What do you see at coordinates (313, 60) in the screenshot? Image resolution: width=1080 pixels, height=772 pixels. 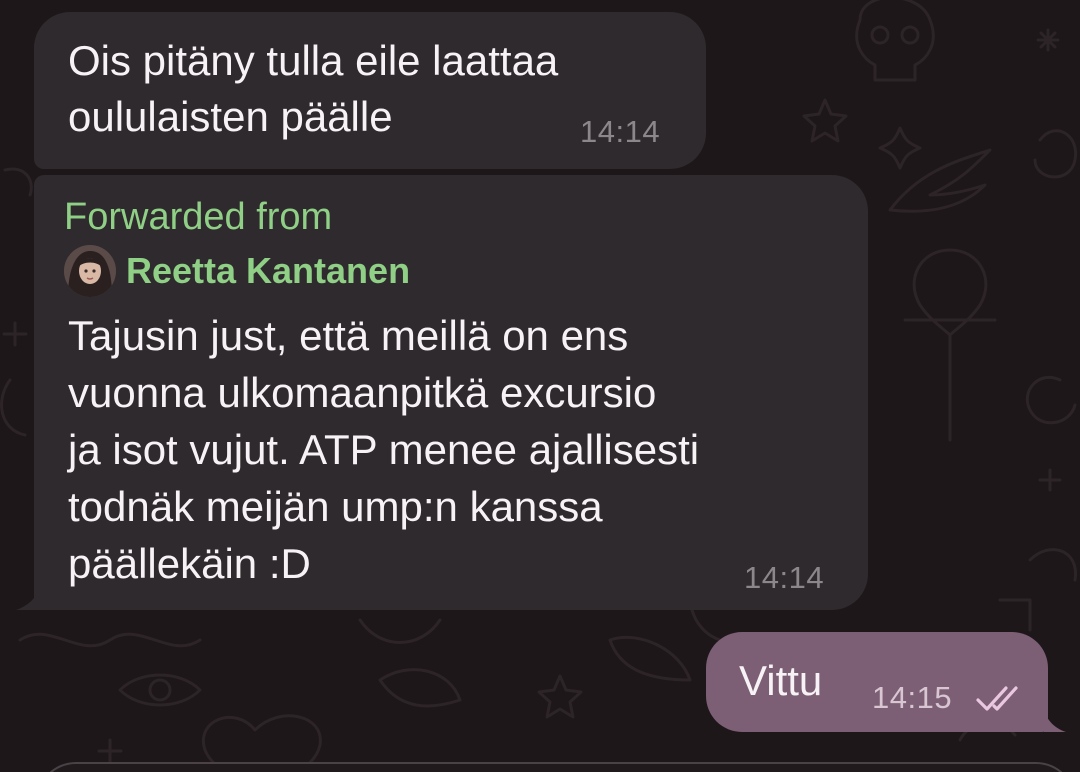 I see `message-text-line: Ois pitäny tulla eile laattaa` at bounding box center [313, 60].